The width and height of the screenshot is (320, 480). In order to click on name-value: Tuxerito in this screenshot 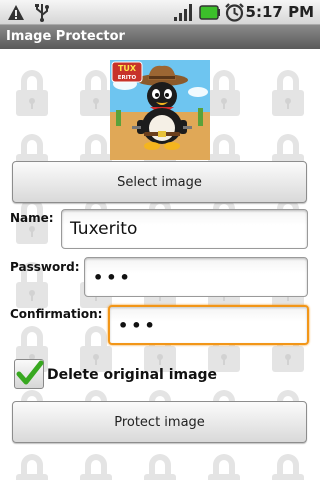, I will do `click(104, 229)`.